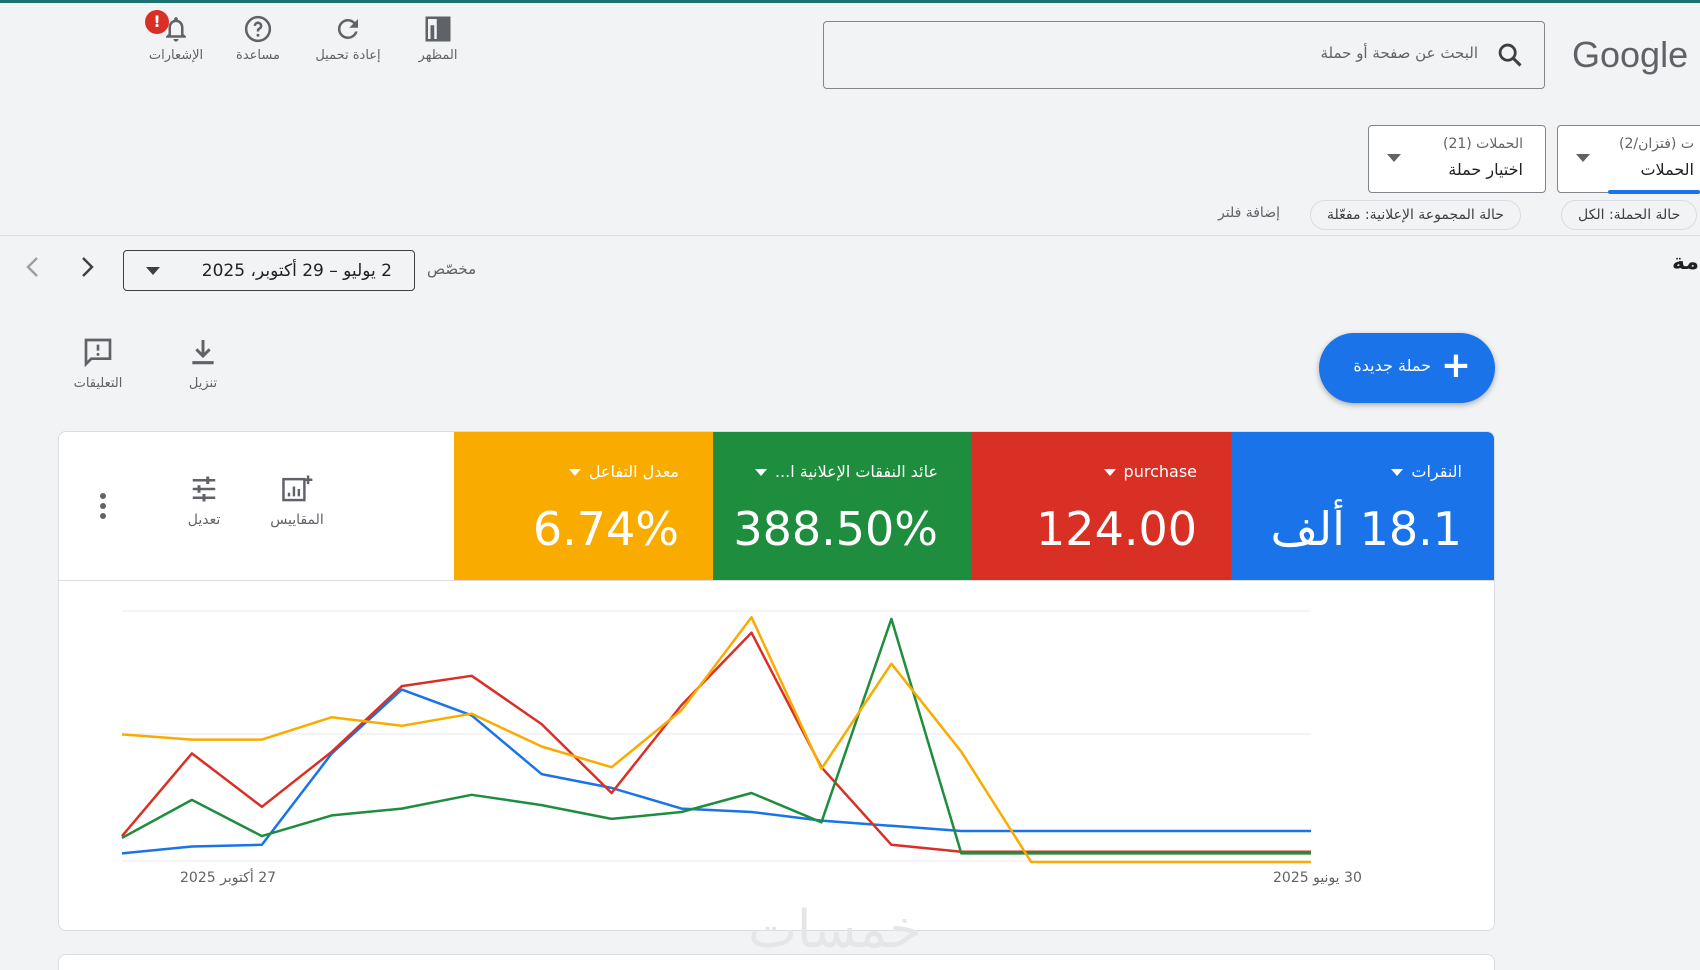  What do you see at coordinates (1249, 213) in the screenshot?
I see `add-filter-button: إضافة فلتر` at bounding box center [1249, 213].